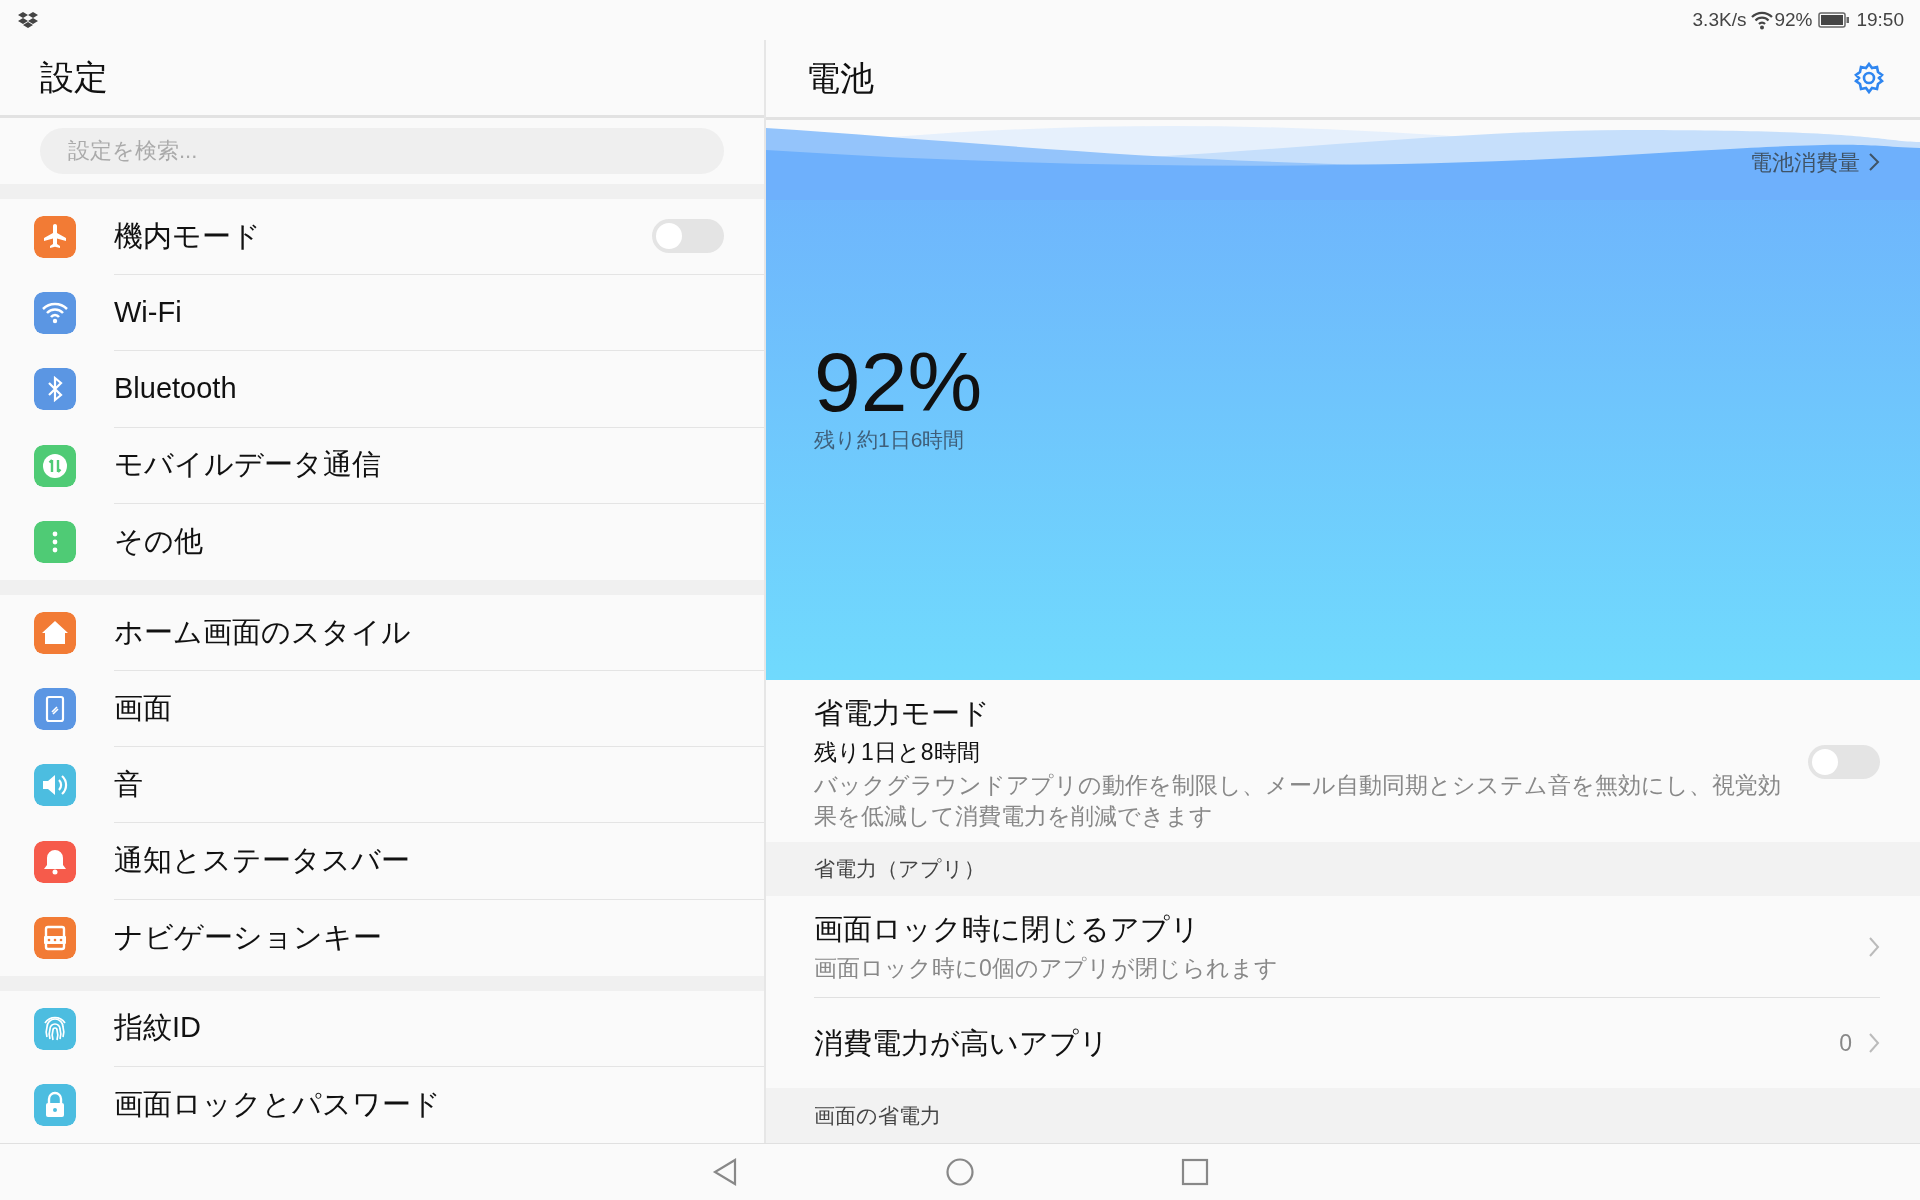  I want to click on settings-item: 画面, so click(382, 709).